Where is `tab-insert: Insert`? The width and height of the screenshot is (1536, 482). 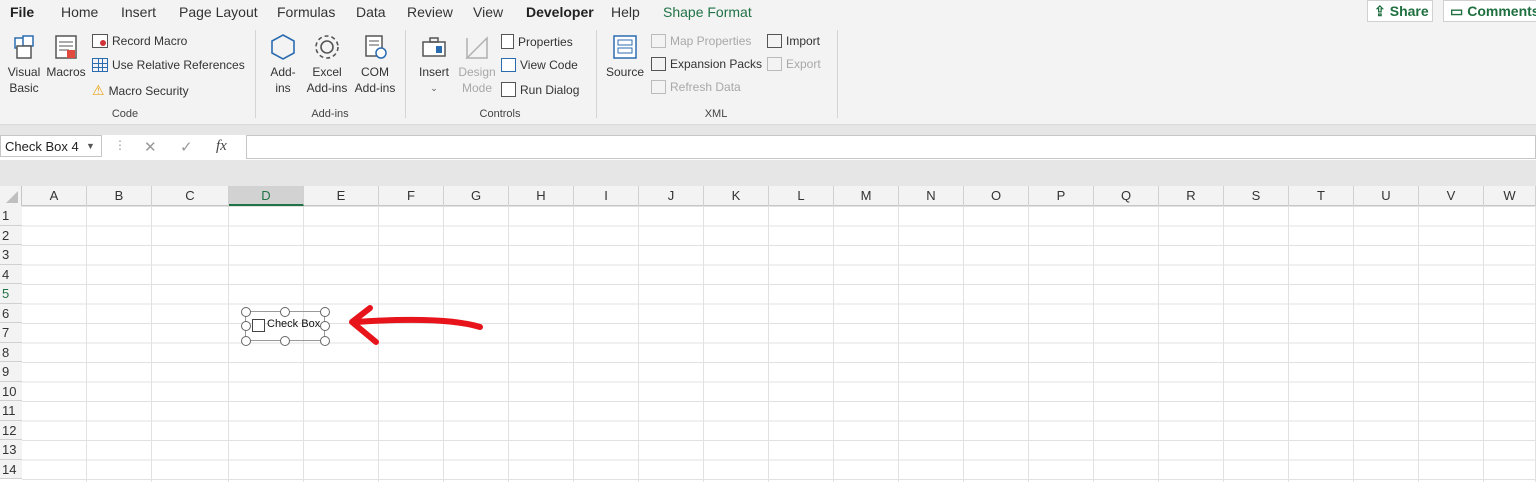
tab-insert: Insert is located at coordinates (138, 12).